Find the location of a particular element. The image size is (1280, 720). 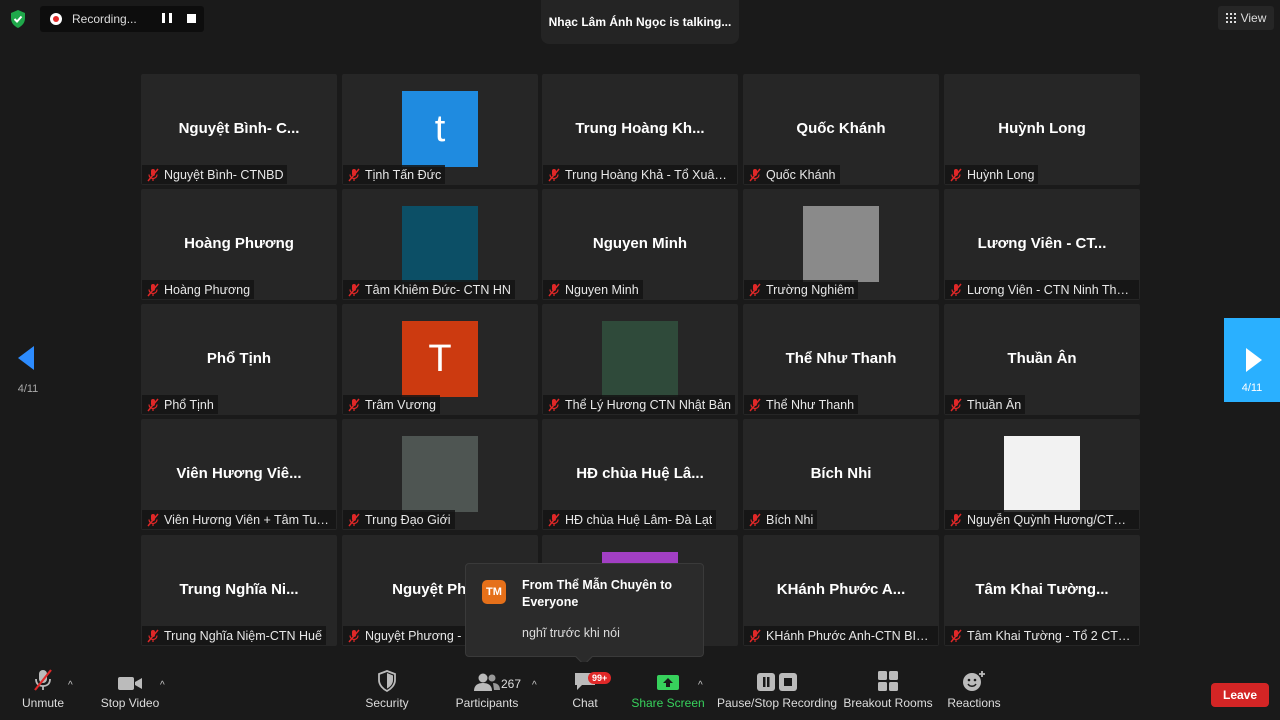

breakout-rooms-button: Breakout Rooms is located at coordinates (888, 691).